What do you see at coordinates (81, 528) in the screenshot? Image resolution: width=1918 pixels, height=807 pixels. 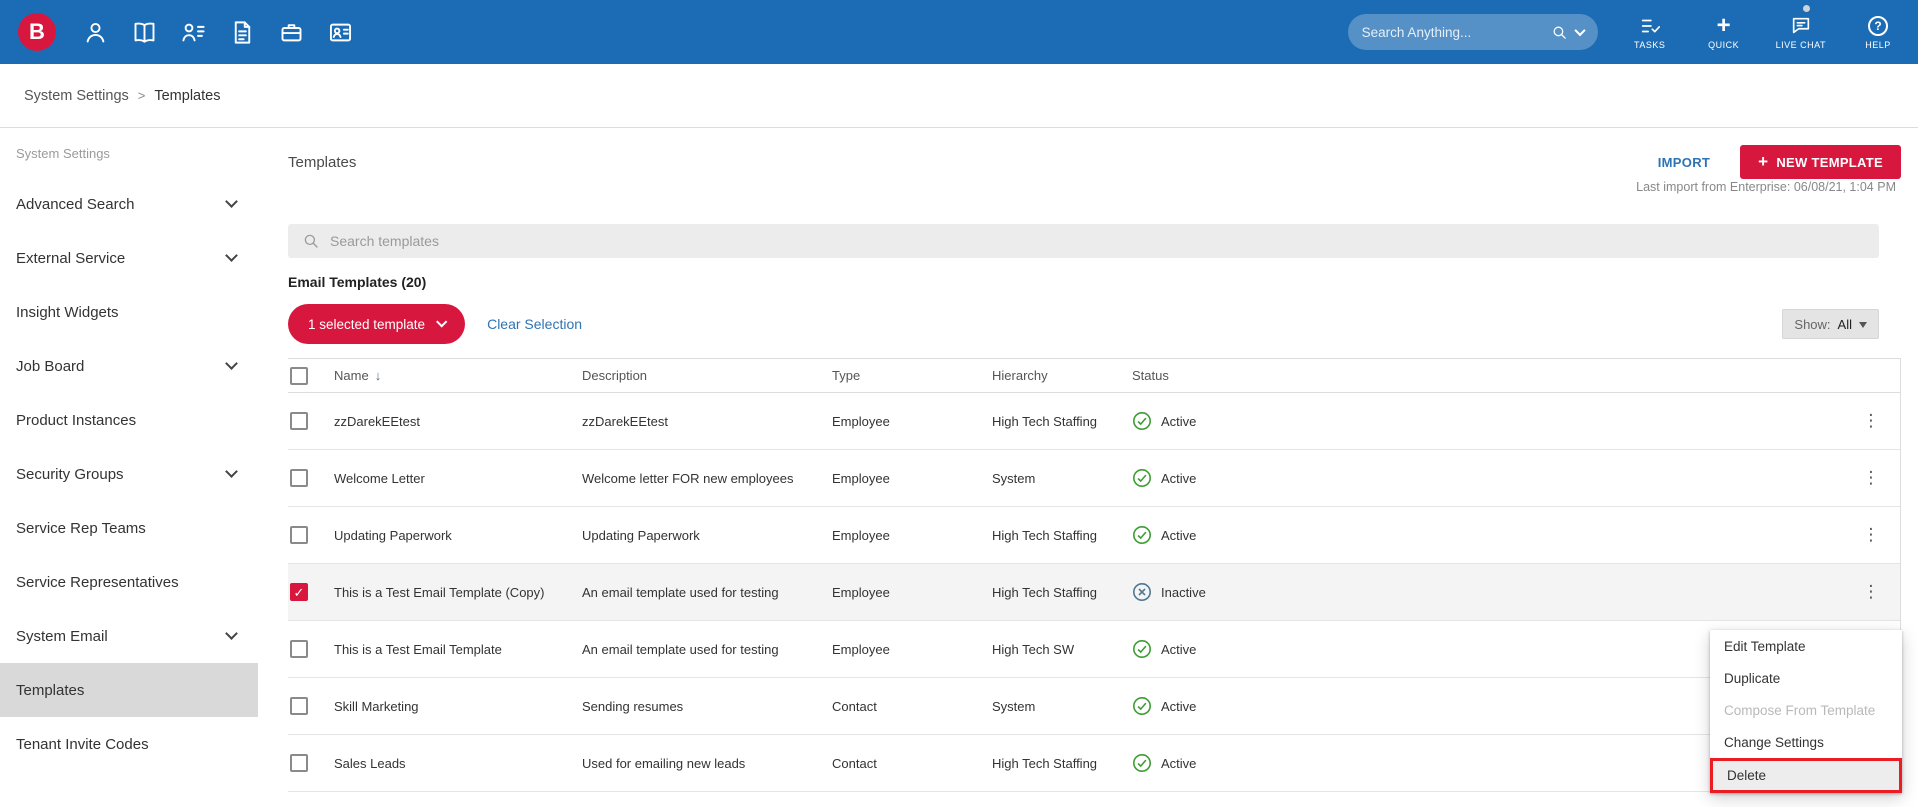 I see `sidebar-item-label: Service Rep Teams` at bounding box center [81, 528].